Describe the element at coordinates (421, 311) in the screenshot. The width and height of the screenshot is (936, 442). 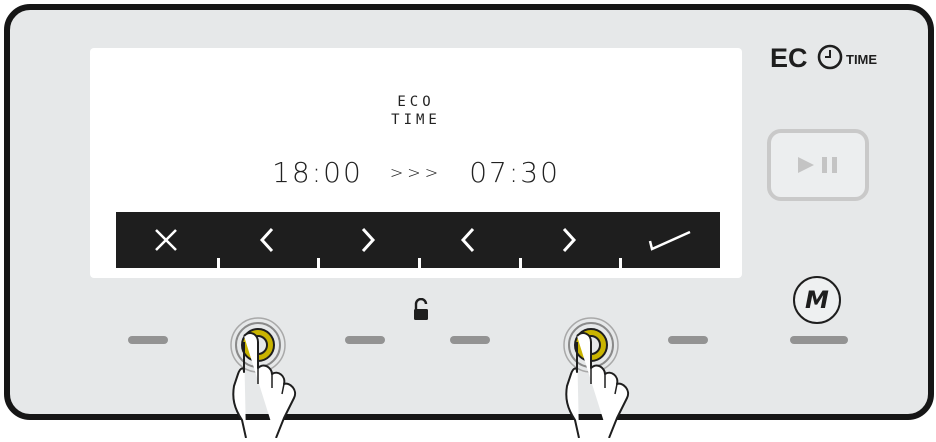
I see `unlock-icon` at that location.